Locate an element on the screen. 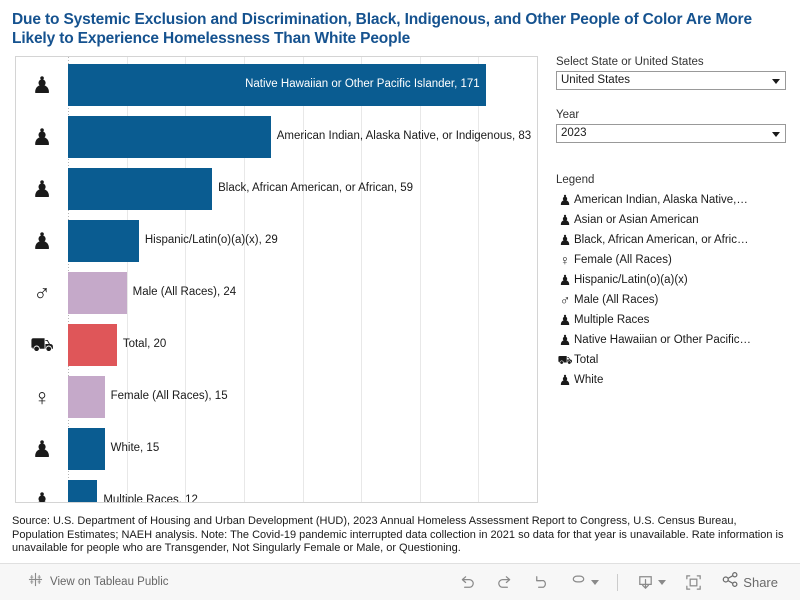  legend-item: ♟ Hispanic/Latin(o)(a)(x) is located at coordinates (678, 280).